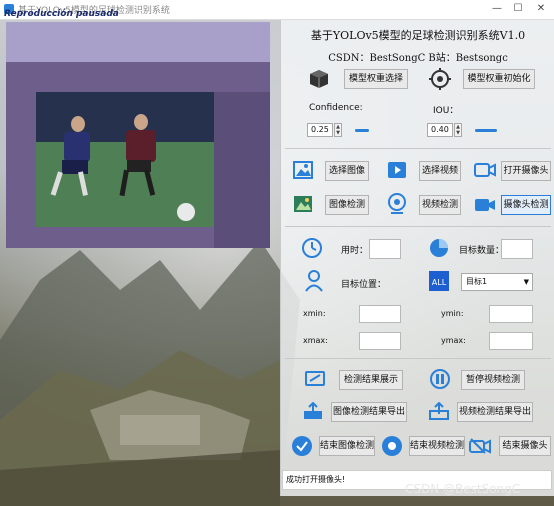 The image size is (554, 506). What do you see at coordinates (440, 379) in the screenshot?
I see `pause-icon` at bounding box center [440, 379].